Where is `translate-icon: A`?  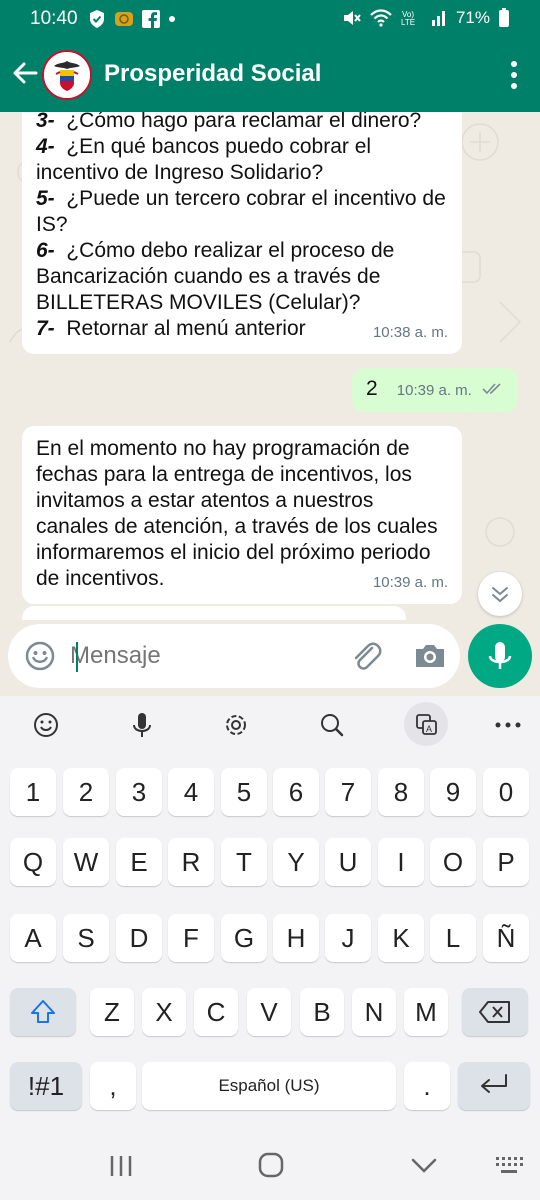 translate-icon: A is located at coordinates (426, 724).